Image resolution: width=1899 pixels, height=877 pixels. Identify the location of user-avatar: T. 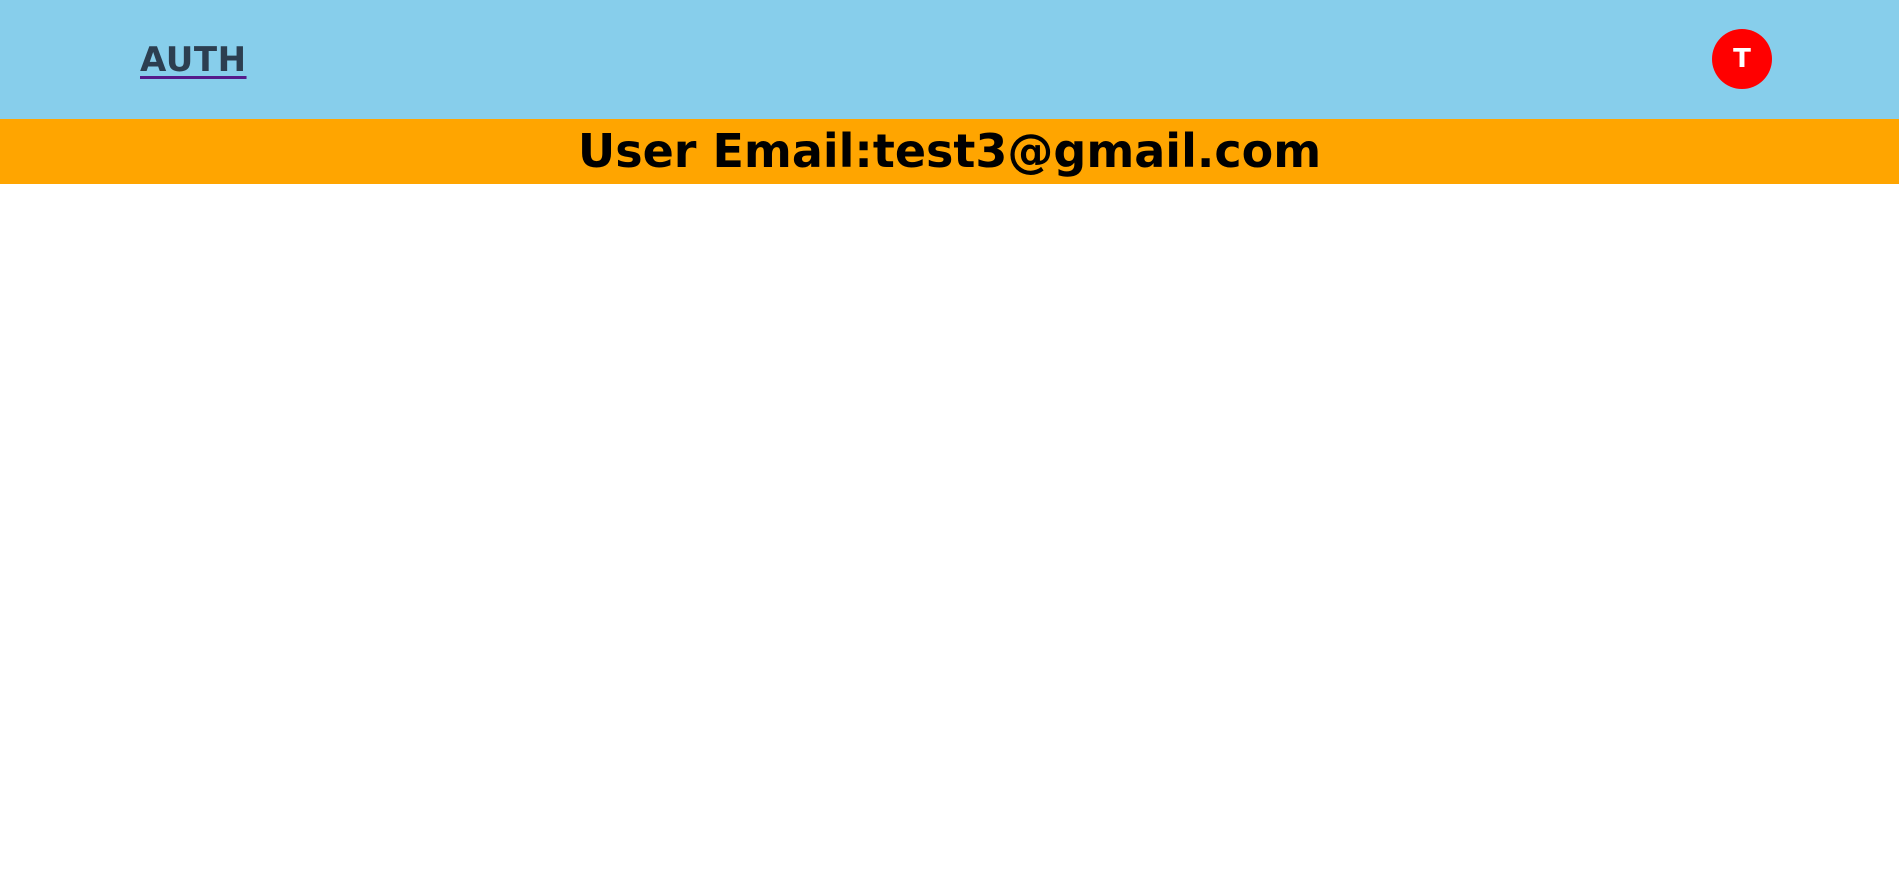
(1742, 59).